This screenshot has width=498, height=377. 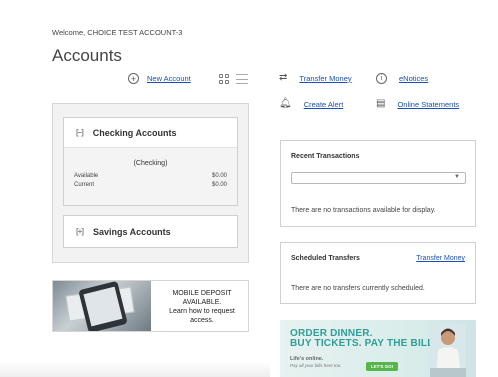 I want to click on new-account-action: + New Account, so click(x=159, y=78).